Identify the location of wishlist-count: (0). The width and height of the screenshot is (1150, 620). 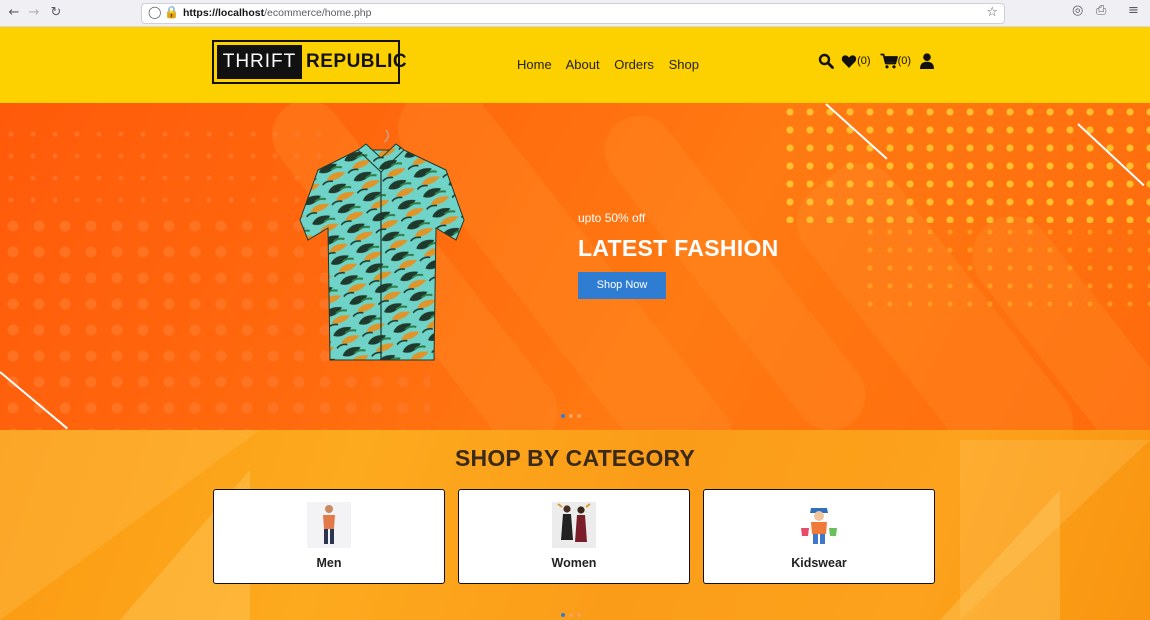
(863, 61).